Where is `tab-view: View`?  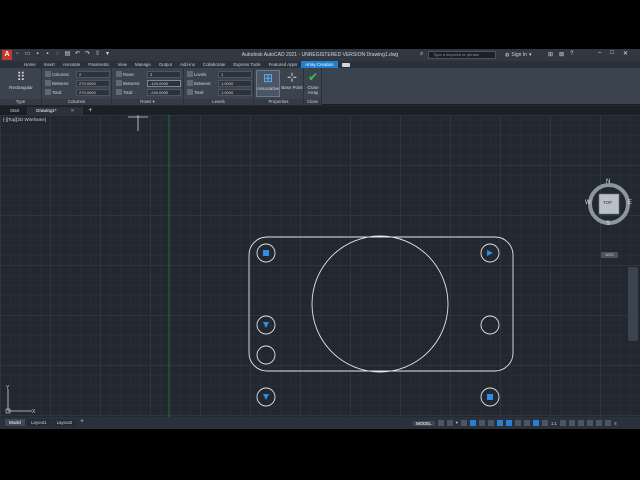 tab-view: View is located at coordinates (122, 64).